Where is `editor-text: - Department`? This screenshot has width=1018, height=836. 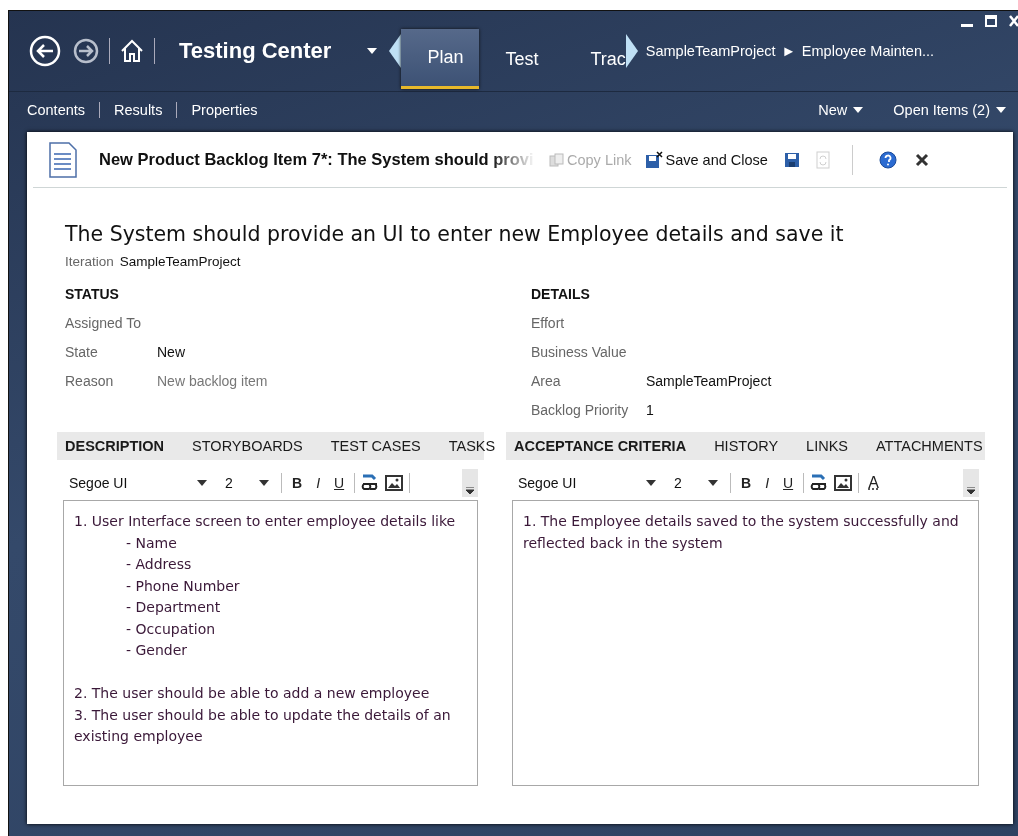
editor-text: - Department is located at coordinates (174, 607).